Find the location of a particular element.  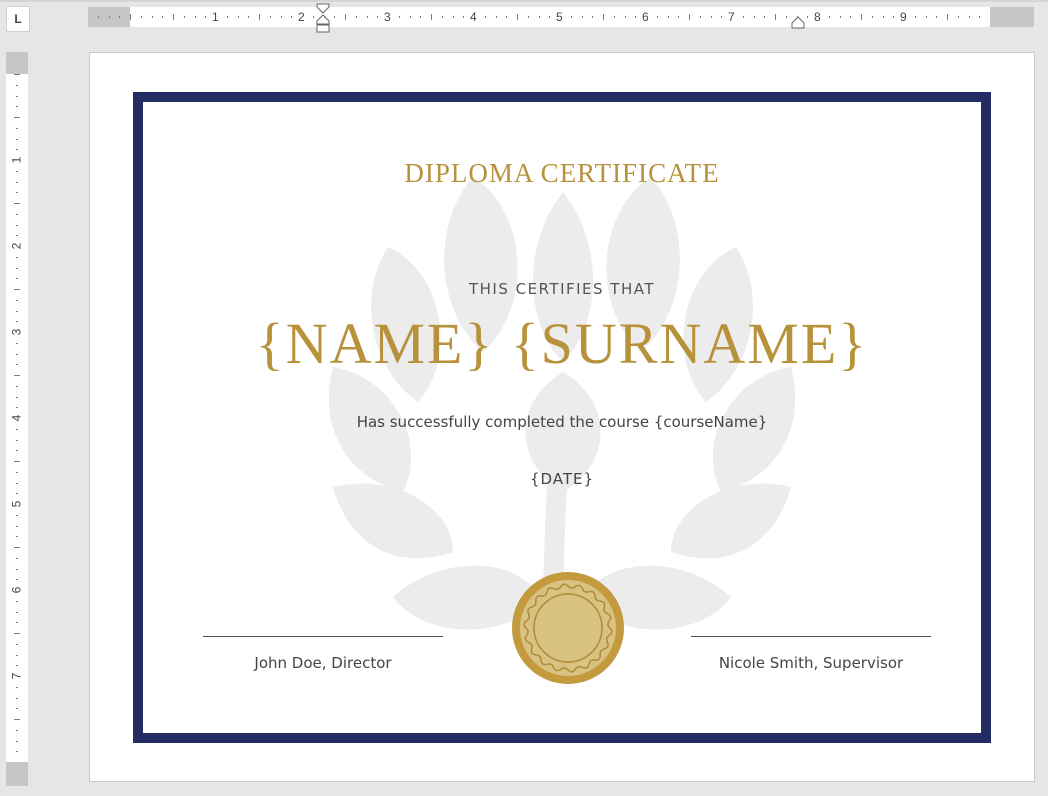

window-top-border is located at coordinates (524, 1).